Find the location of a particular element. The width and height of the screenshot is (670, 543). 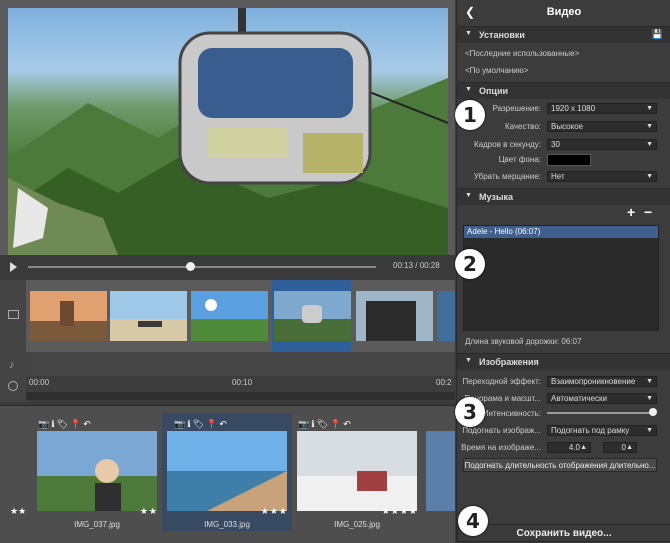

browser-filename: IMG_037.jpg is located at coordinates (97, 524).